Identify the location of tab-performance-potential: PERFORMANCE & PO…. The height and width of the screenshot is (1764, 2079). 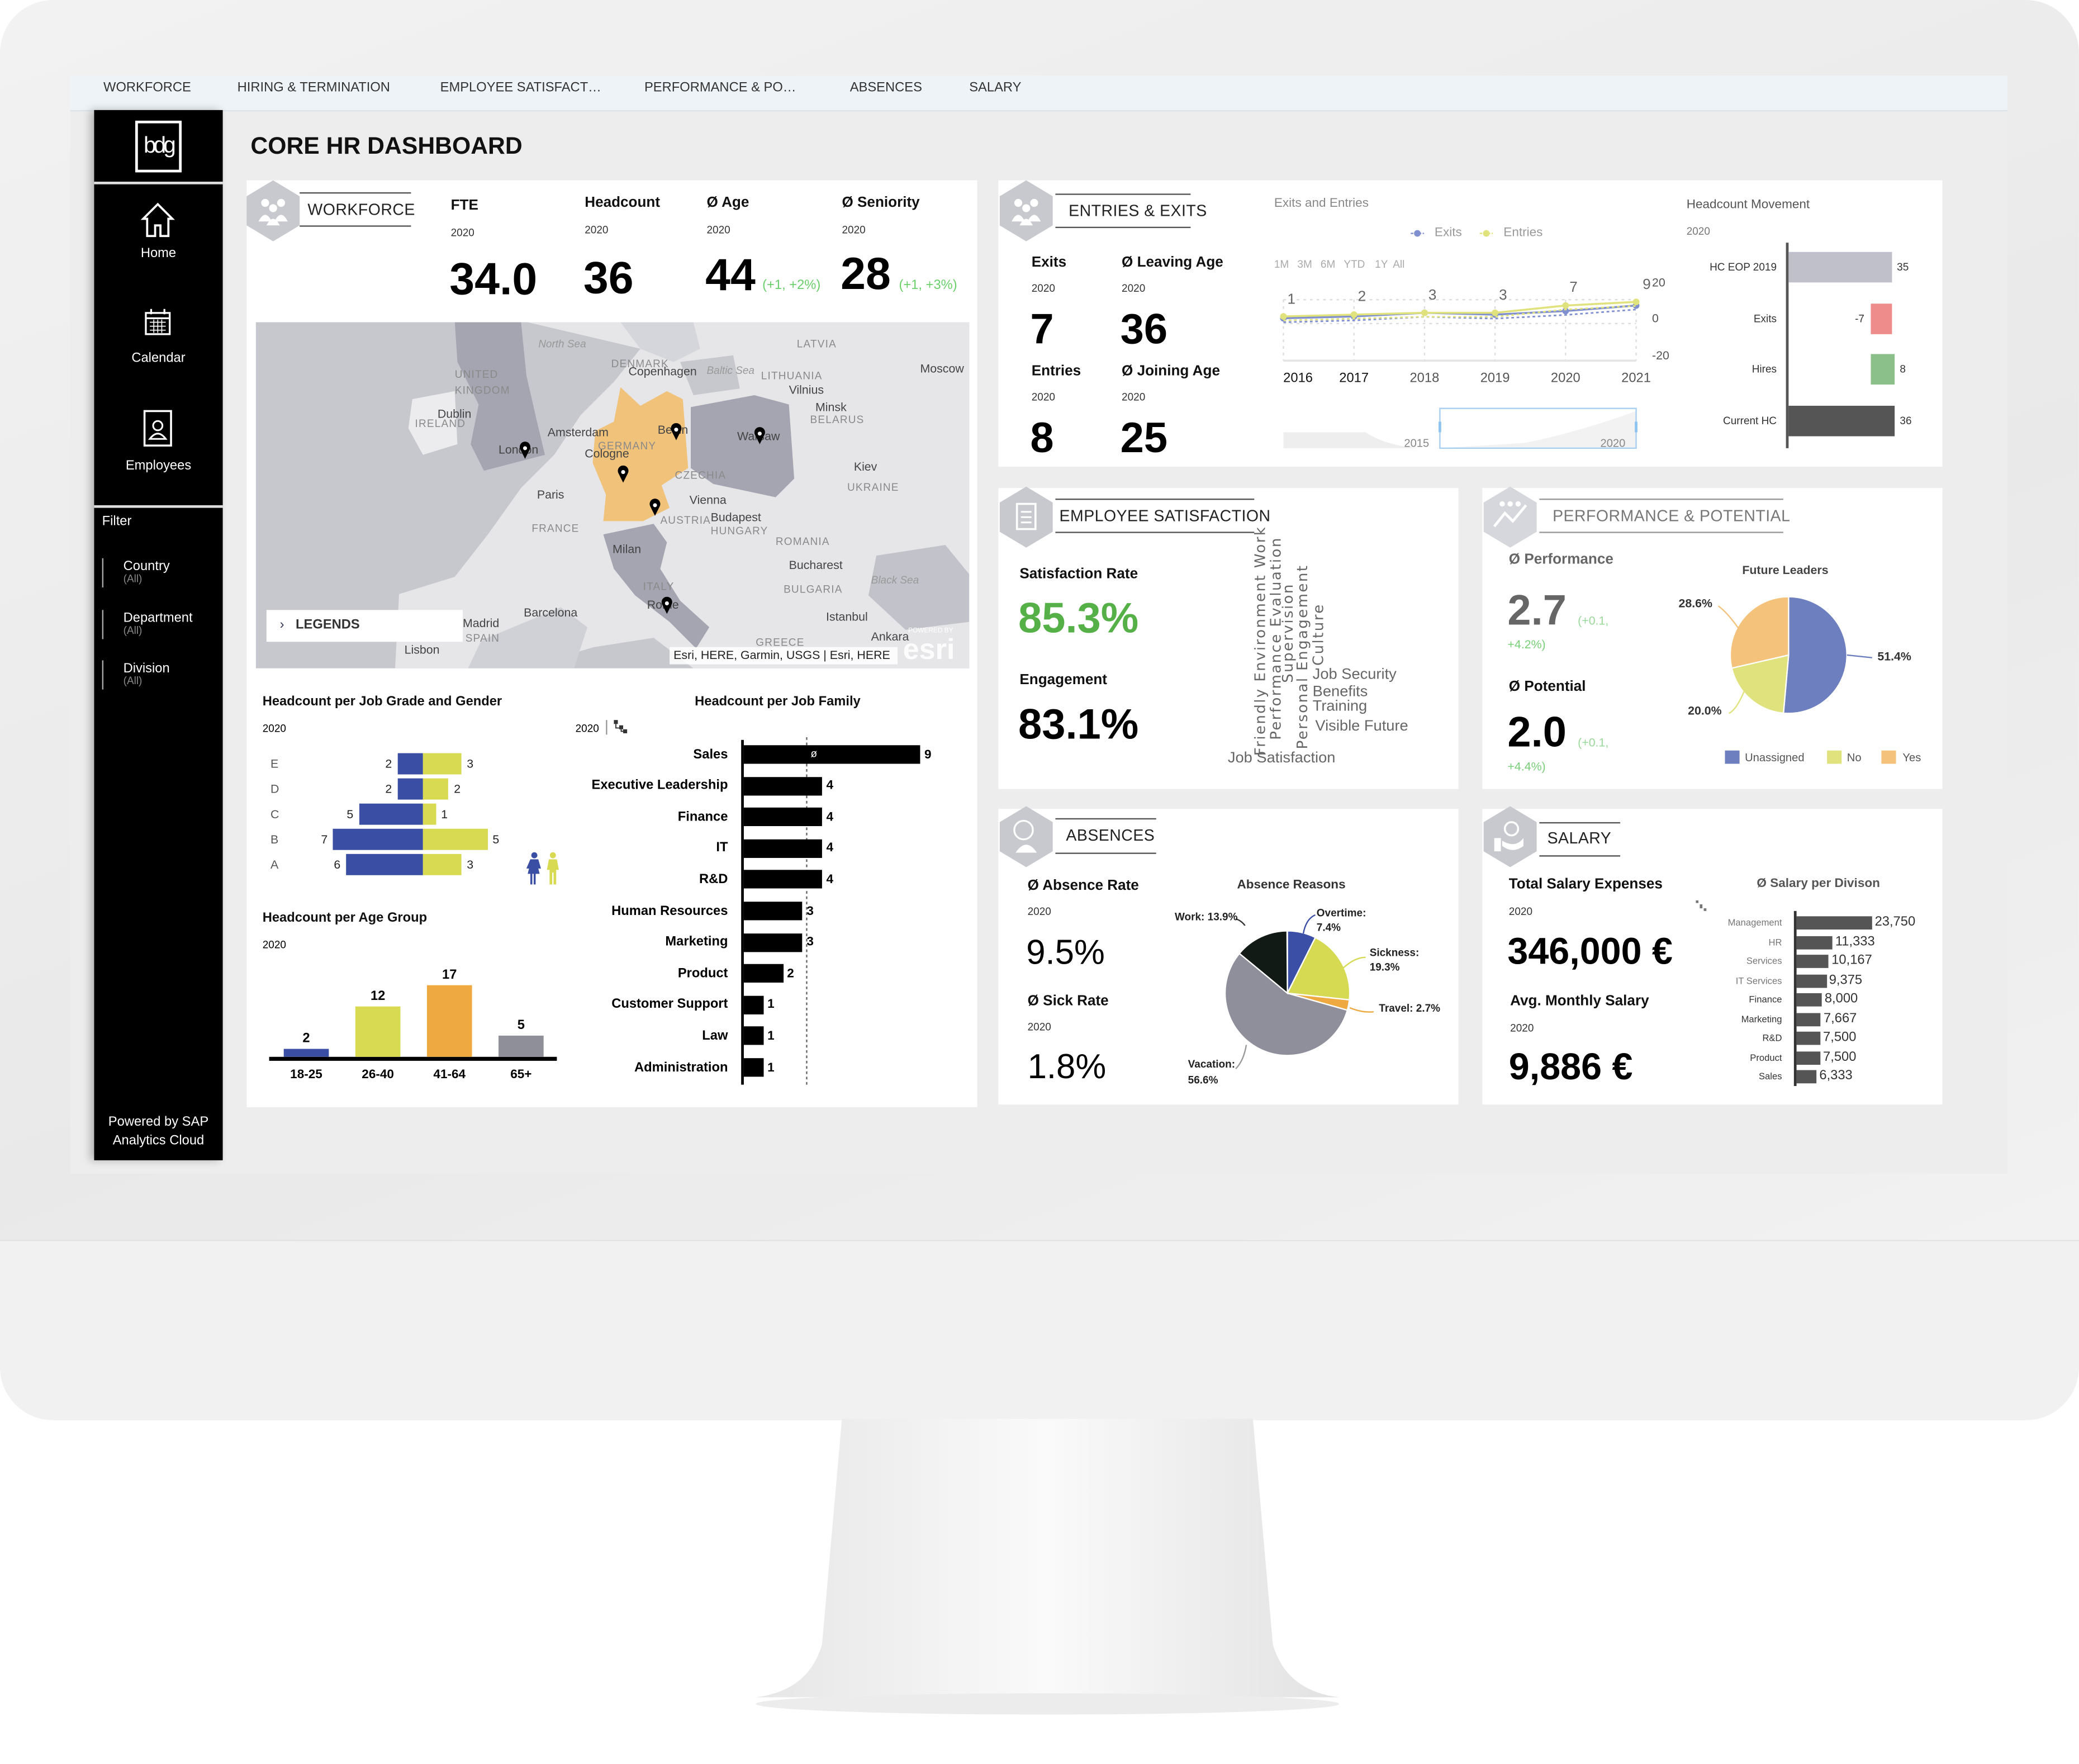
(720, 89).